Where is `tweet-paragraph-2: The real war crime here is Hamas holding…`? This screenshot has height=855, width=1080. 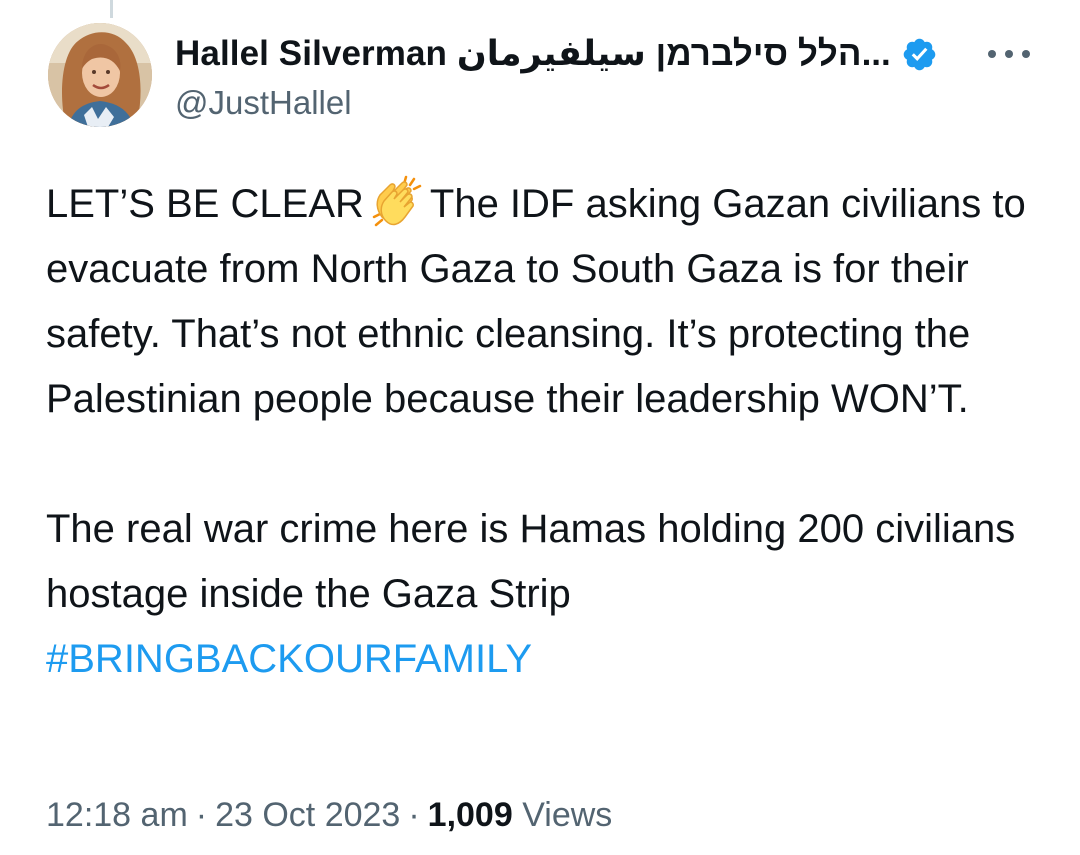 tweet-paragraph-2: The real war crime here is Hamas holding… is located at coordinates (546, 562).